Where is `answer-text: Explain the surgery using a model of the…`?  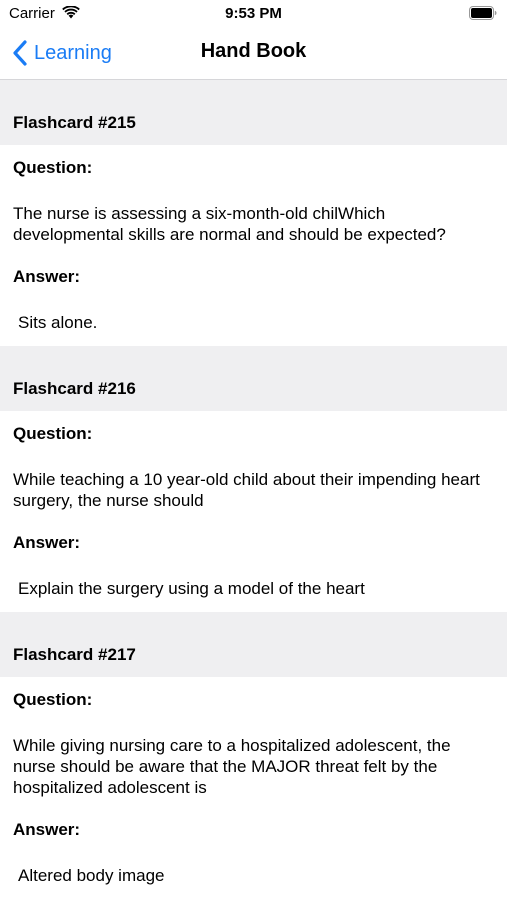 answer-text: Explain the surgery using a model of the… is located at coordinates (191, 588).